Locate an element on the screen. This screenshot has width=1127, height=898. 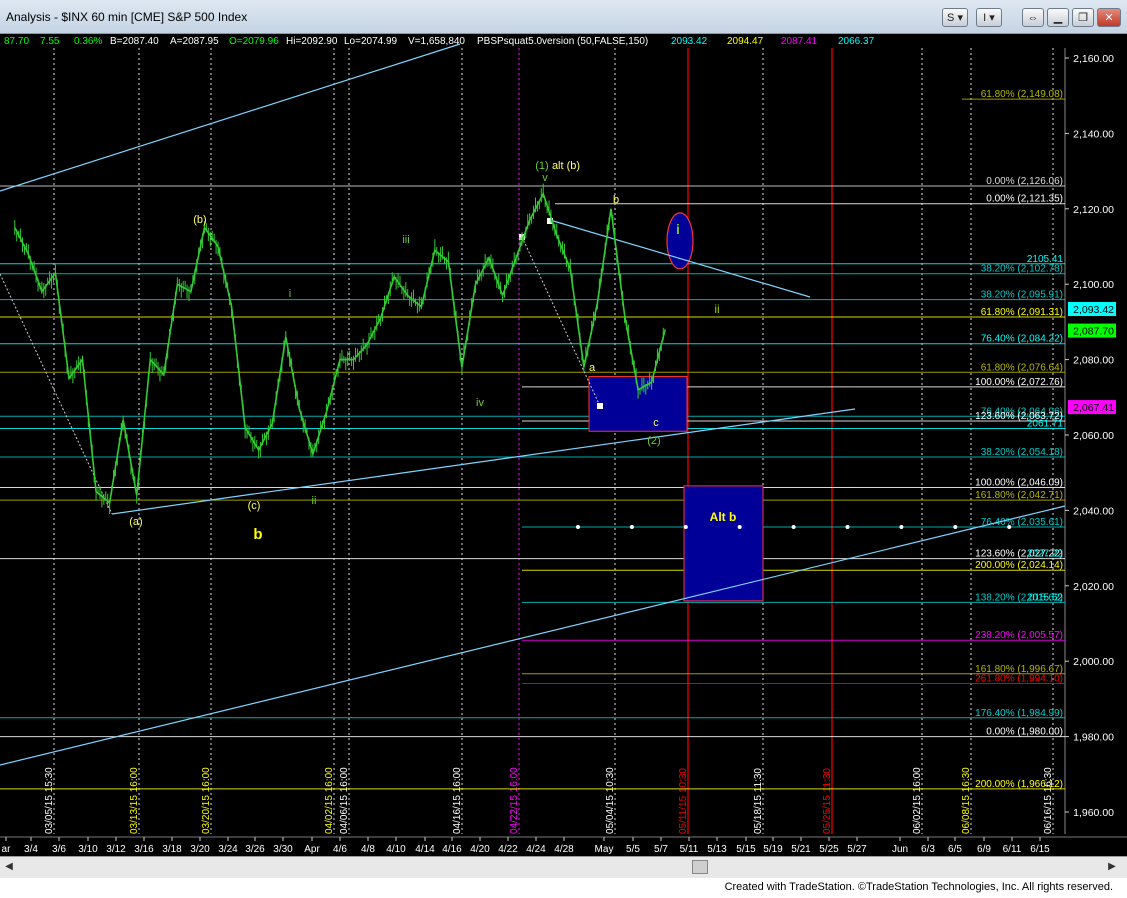
header-value: 2066.37 is located at coordinates (856, 41).